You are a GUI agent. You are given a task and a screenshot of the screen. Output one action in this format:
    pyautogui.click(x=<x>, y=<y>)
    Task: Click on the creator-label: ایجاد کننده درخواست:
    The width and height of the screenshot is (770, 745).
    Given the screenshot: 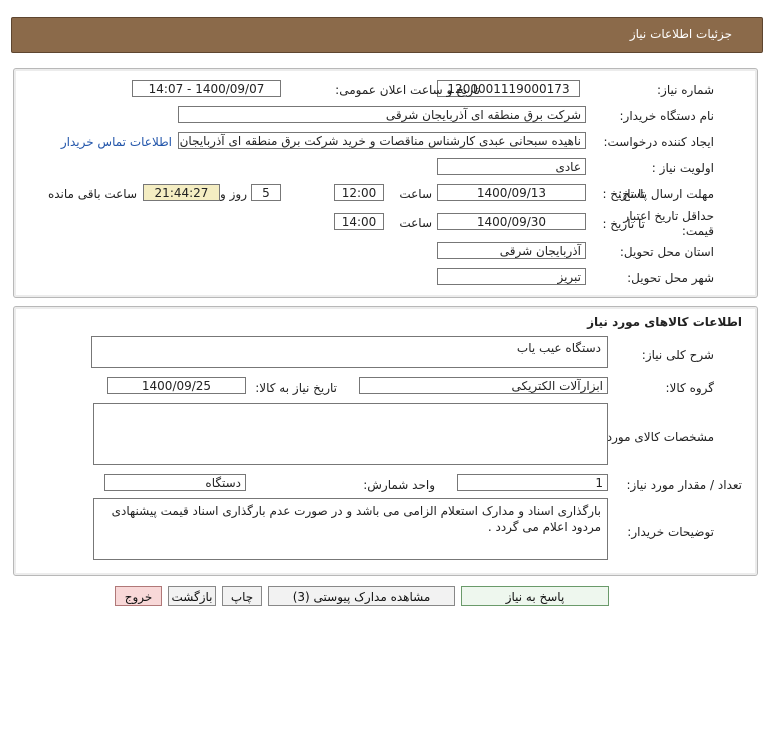 What is the action you would take?
    pyautogui.click(x=658, y=142)
    